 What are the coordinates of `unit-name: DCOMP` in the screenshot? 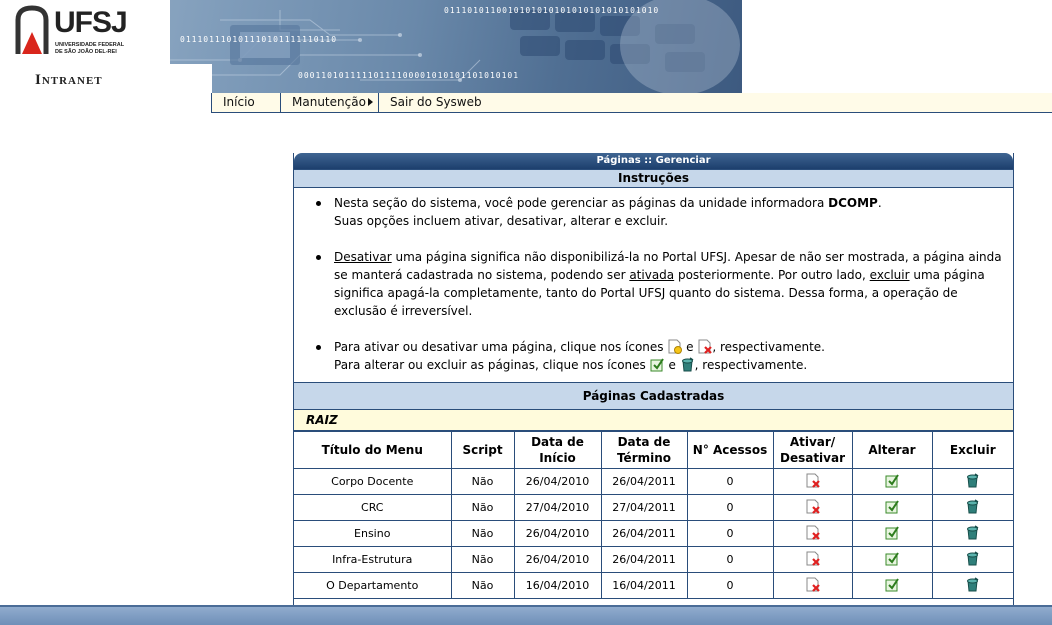 It's located at (853, 203).